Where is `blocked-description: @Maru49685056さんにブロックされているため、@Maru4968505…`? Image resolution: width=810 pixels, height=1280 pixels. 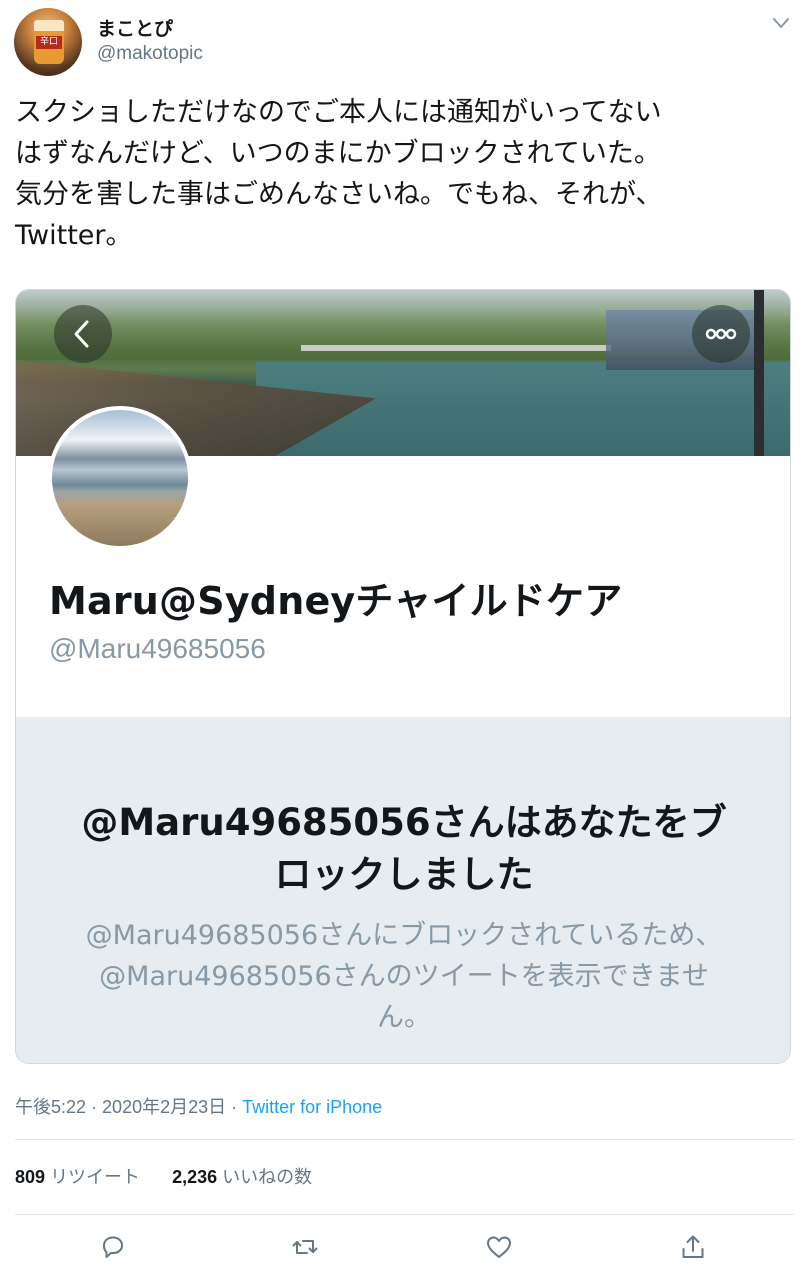
blocked-description: @Maru49685056さんにブロックされているため、@Maru4968505… is located at coordinates (404, 976).